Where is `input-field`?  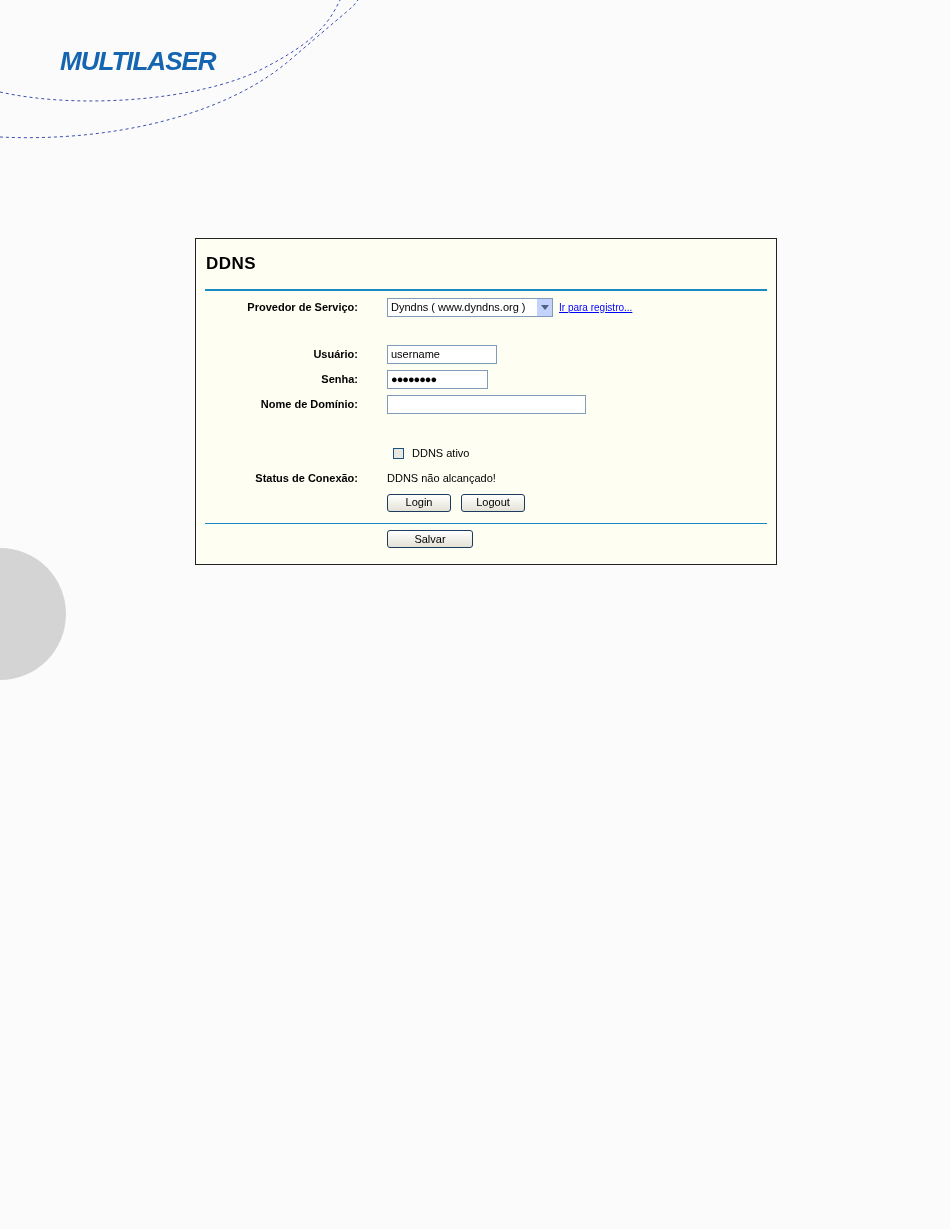 input-field is located at coordinates (486, 404).